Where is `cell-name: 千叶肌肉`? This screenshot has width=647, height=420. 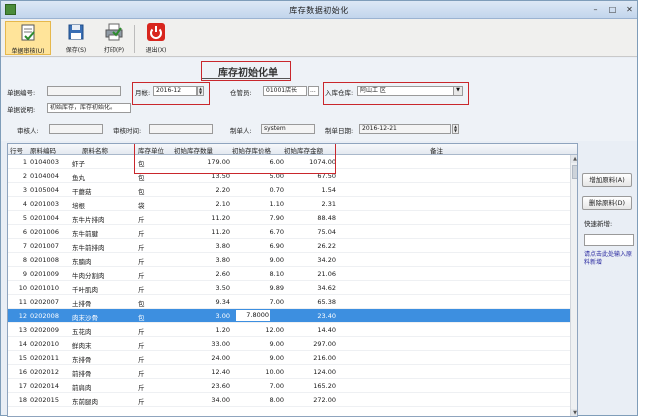
cell-name: 千叶肌肉 is located at coordinates (102, 289).